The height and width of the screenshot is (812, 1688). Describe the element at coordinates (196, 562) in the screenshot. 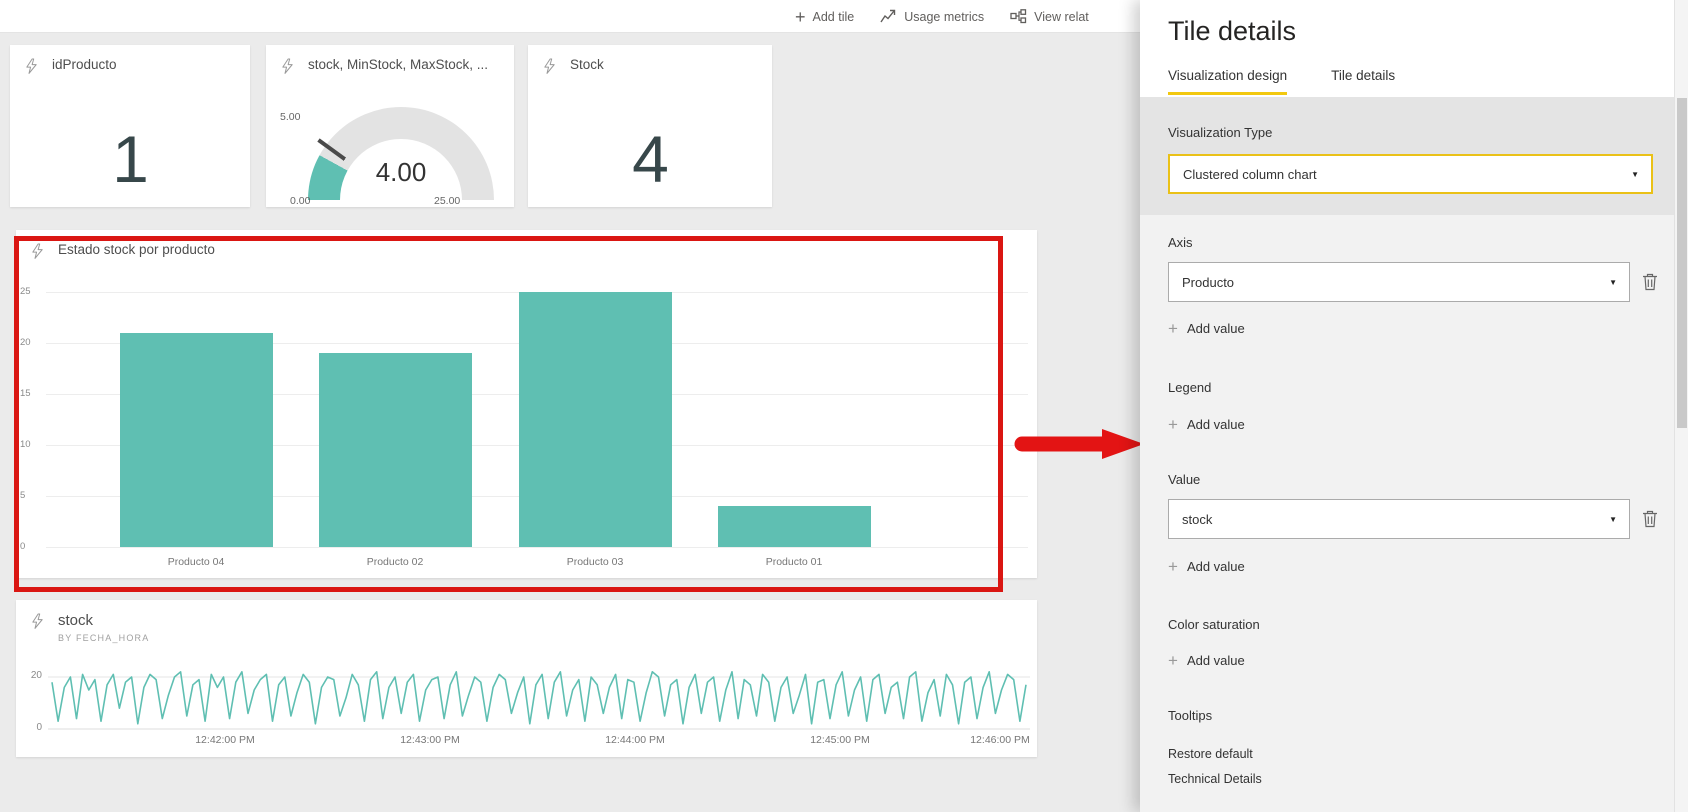

I see `x-axis-category-label: Producto 04` at that location.